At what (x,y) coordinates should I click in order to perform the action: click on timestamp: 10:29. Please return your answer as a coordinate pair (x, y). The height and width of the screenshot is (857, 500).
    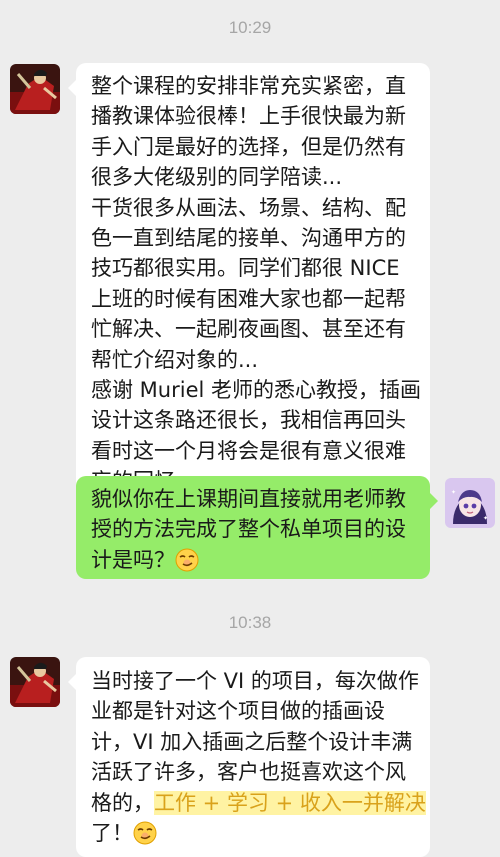
    Looking at the image, I should click on (250, 27).